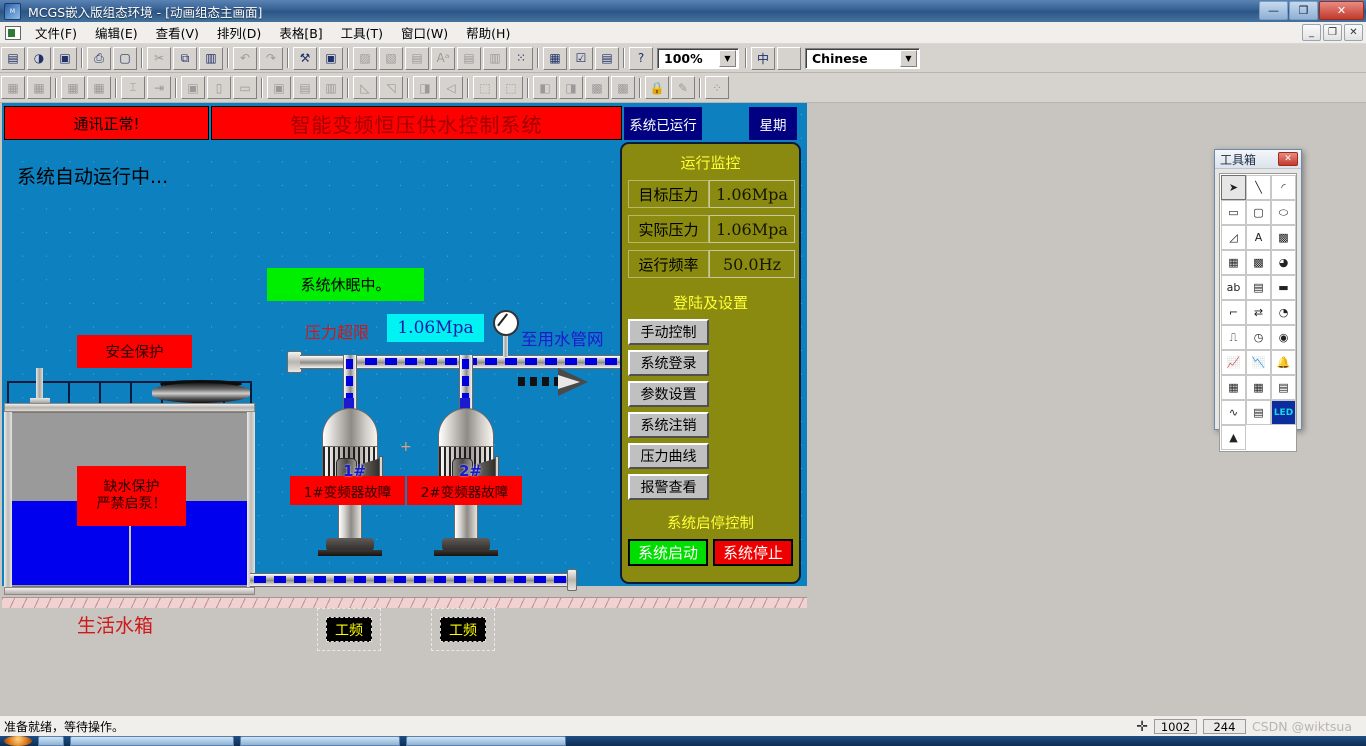 The width and height of the screenshot is (1366, 746). I want to click on system-login-button: 系统登录, so click(668, 363).